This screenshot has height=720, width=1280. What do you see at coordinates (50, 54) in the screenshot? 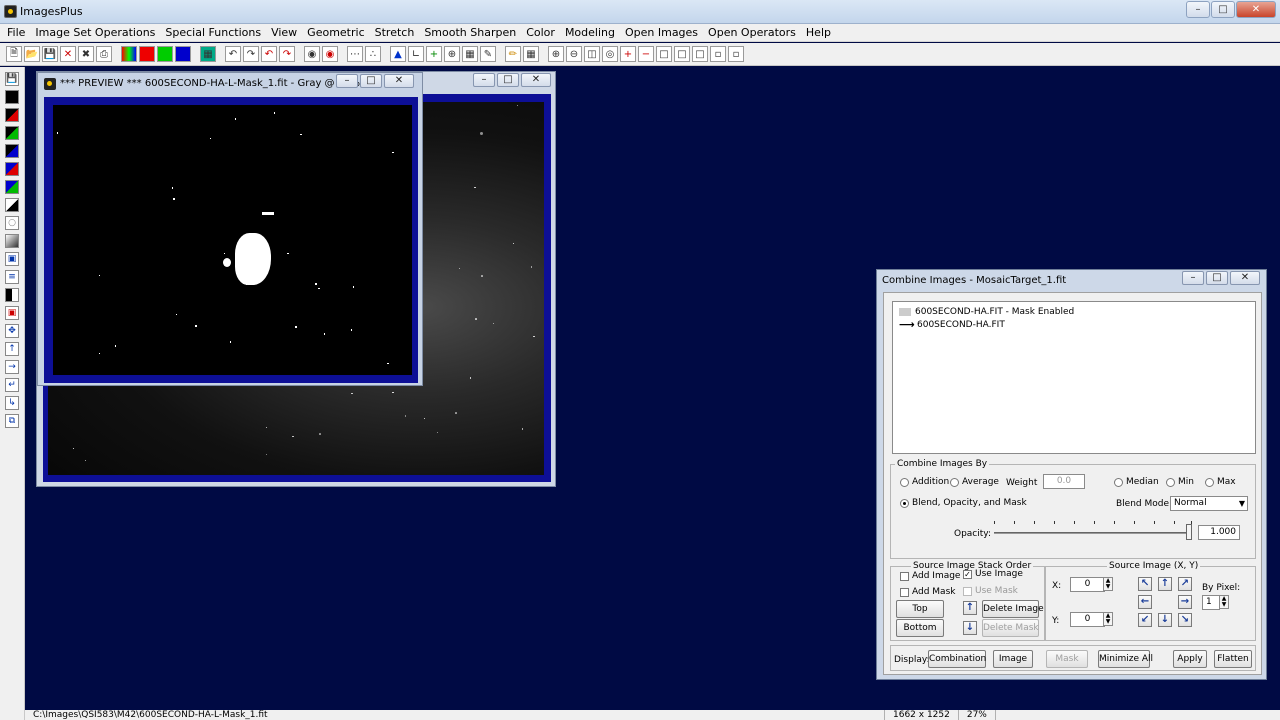
I see `save-icon: 💾` at bounding box center [50, 54].